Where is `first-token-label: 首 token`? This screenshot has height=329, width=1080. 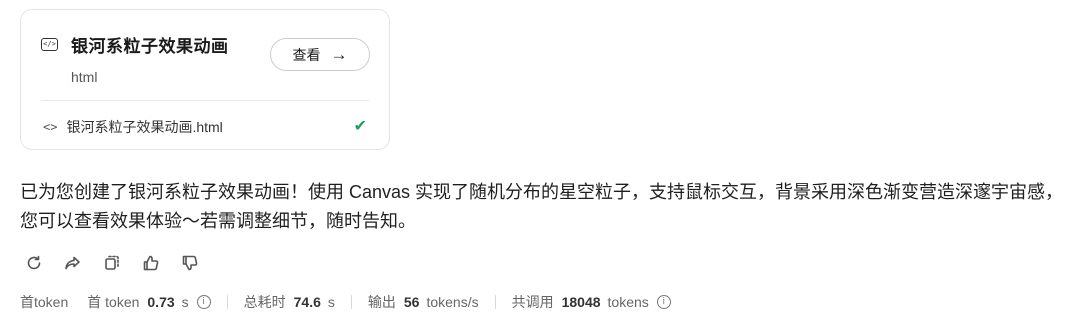
first-token-label: 首 token is located at coordinates (113, 302).